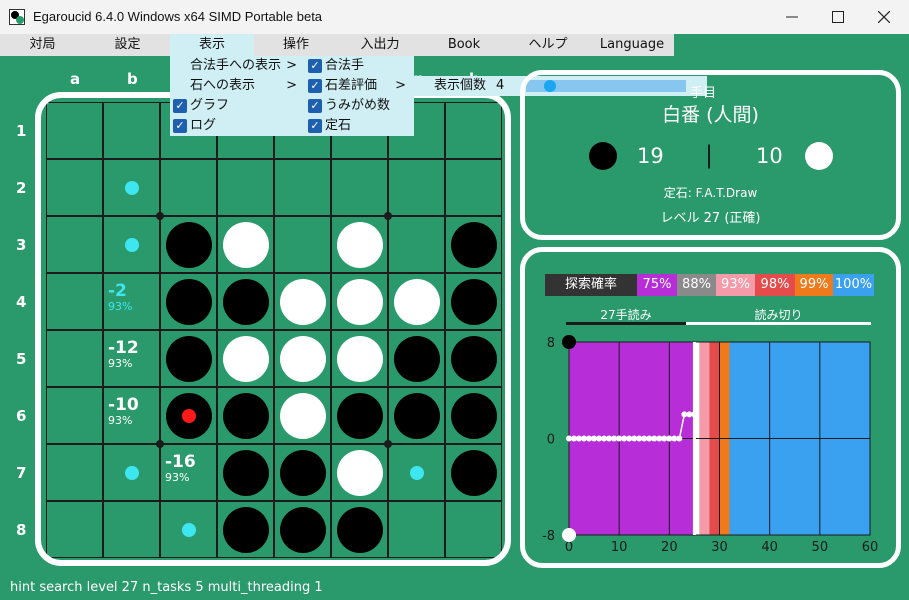  Describe the element at coordinates (814, 285) in the screenshot. I see `legend-item: 99%` at that location.